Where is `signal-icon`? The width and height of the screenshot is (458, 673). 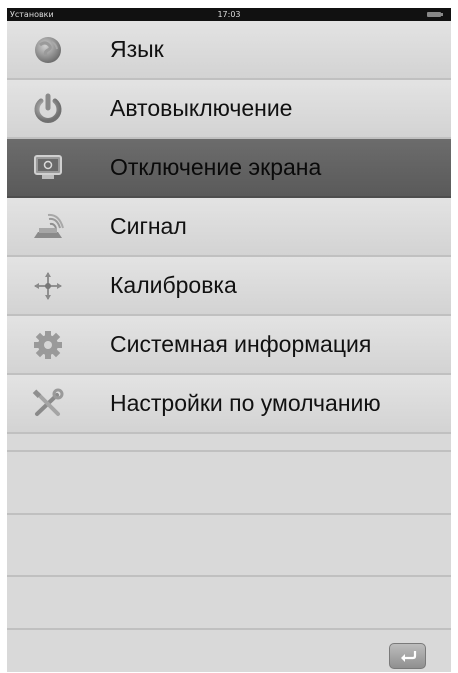
signal-icon is located at coordinates (48, 227).